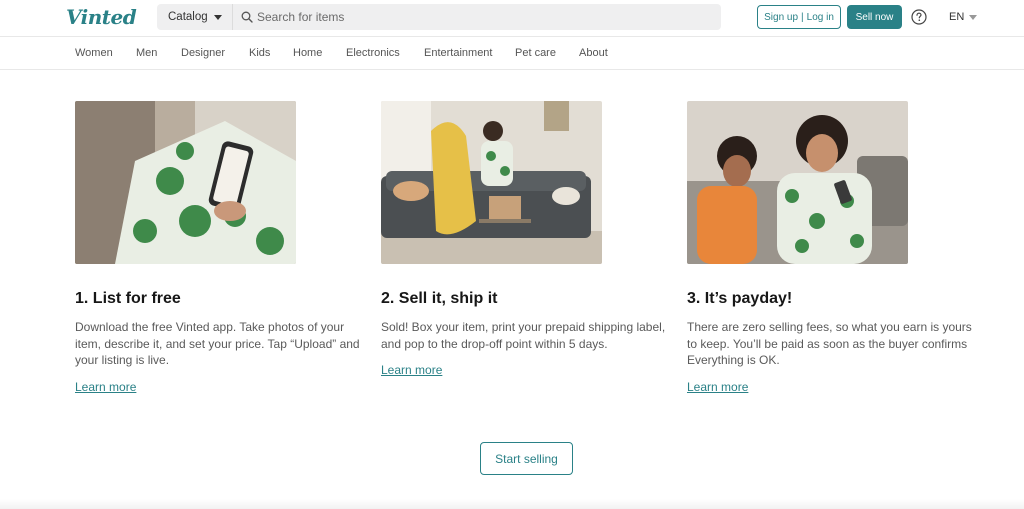  I want to click on footer-divider, so click(512, 504).